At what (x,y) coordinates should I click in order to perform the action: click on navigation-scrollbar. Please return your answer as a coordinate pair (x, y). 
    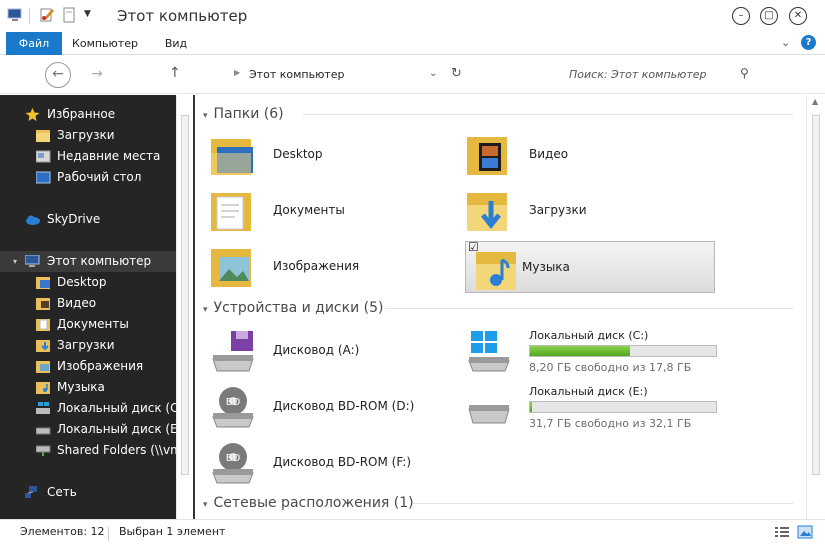
    Looking at the image, I should click on (184, 307).